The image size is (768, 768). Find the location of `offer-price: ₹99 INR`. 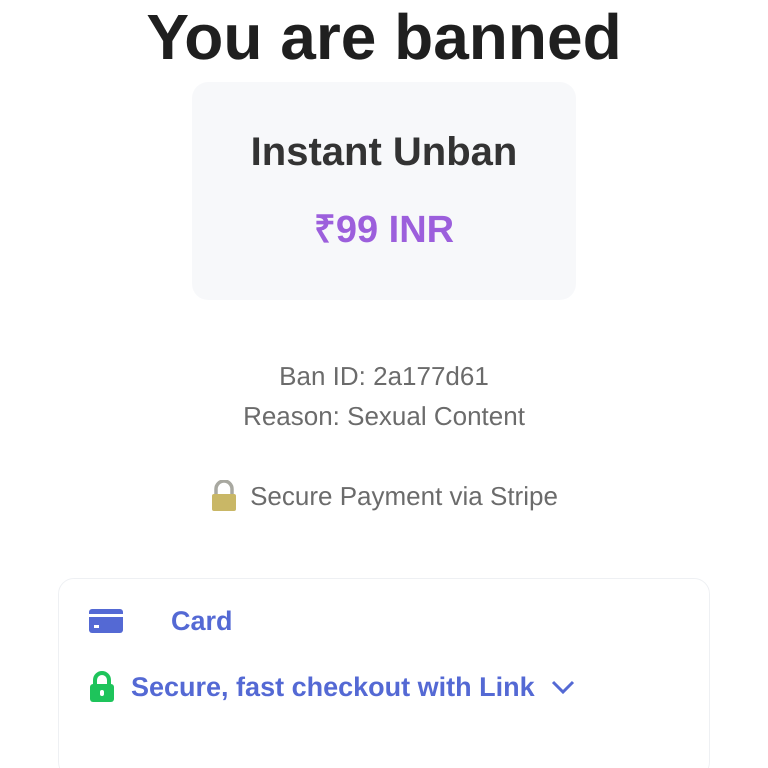

offer-price: ₹99 INR is located at coordinates (384, 230).